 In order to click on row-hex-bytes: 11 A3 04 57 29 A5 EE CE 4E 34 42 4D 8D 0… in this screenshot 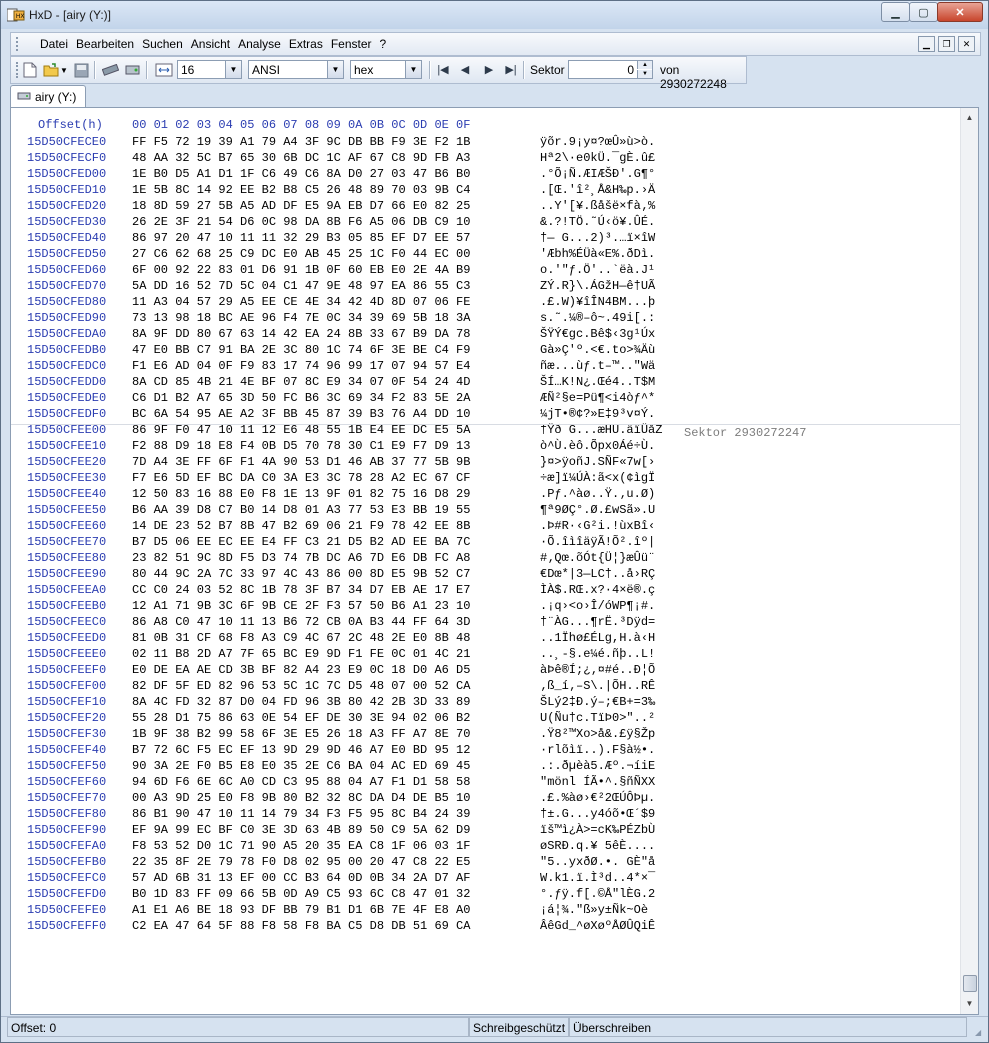, I will do `click(301, 302)`.